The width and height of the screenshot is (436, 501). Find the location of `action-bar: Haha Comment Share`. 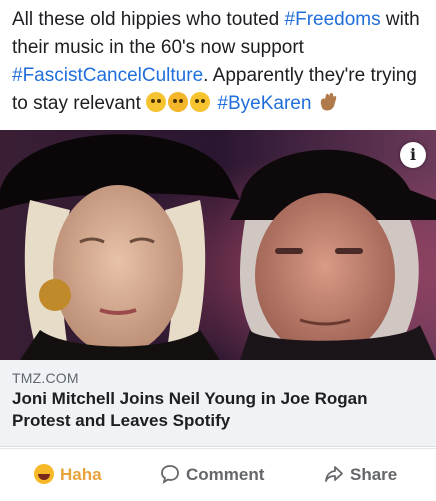

action-bar: Haha Comment Share is located at coordinates (218, 474).